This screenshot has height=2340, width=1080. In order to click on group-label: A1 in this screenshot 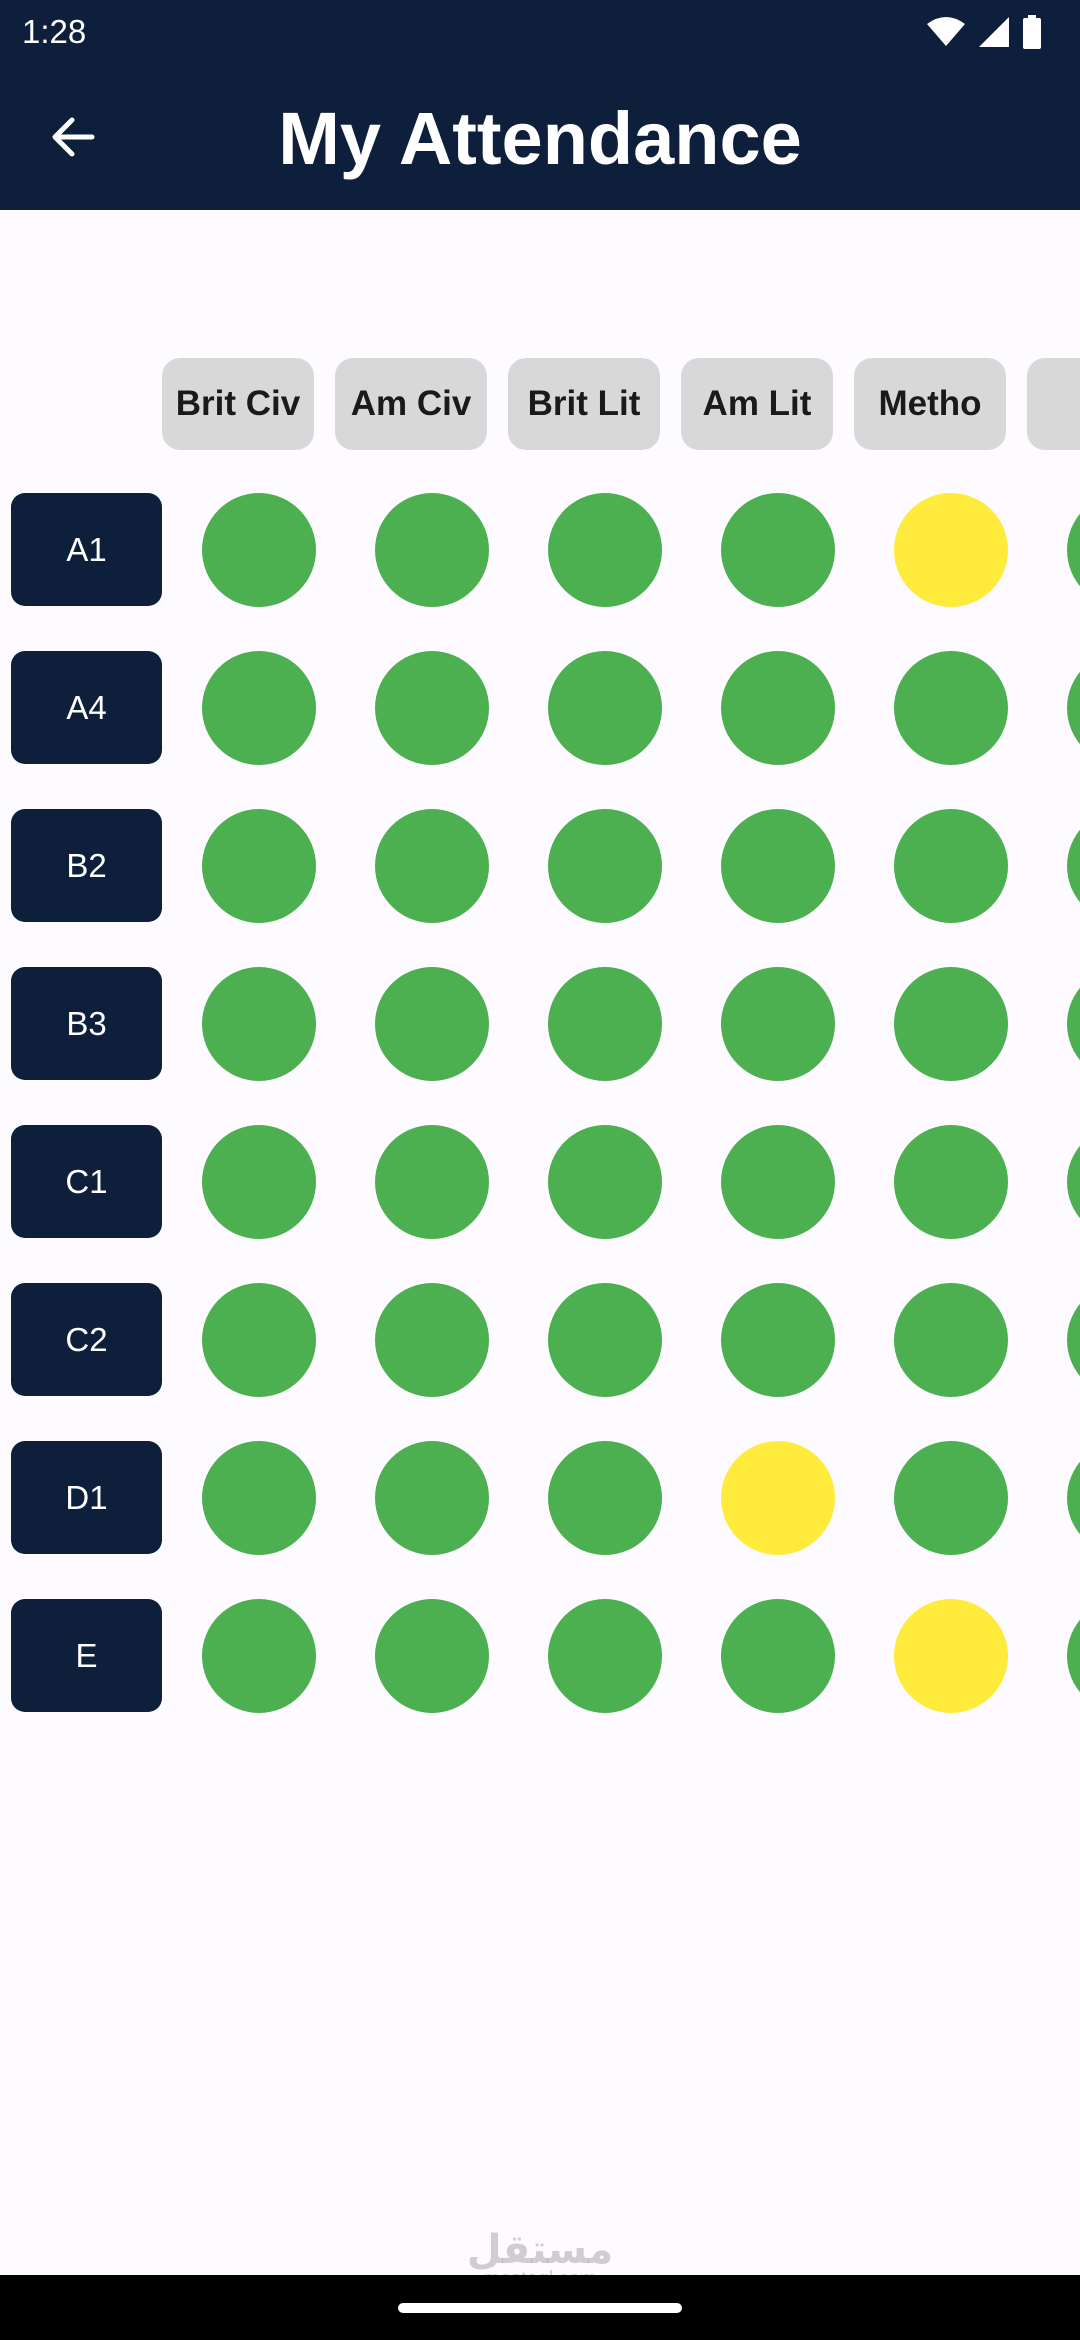, I will do `click(86, 549)`.